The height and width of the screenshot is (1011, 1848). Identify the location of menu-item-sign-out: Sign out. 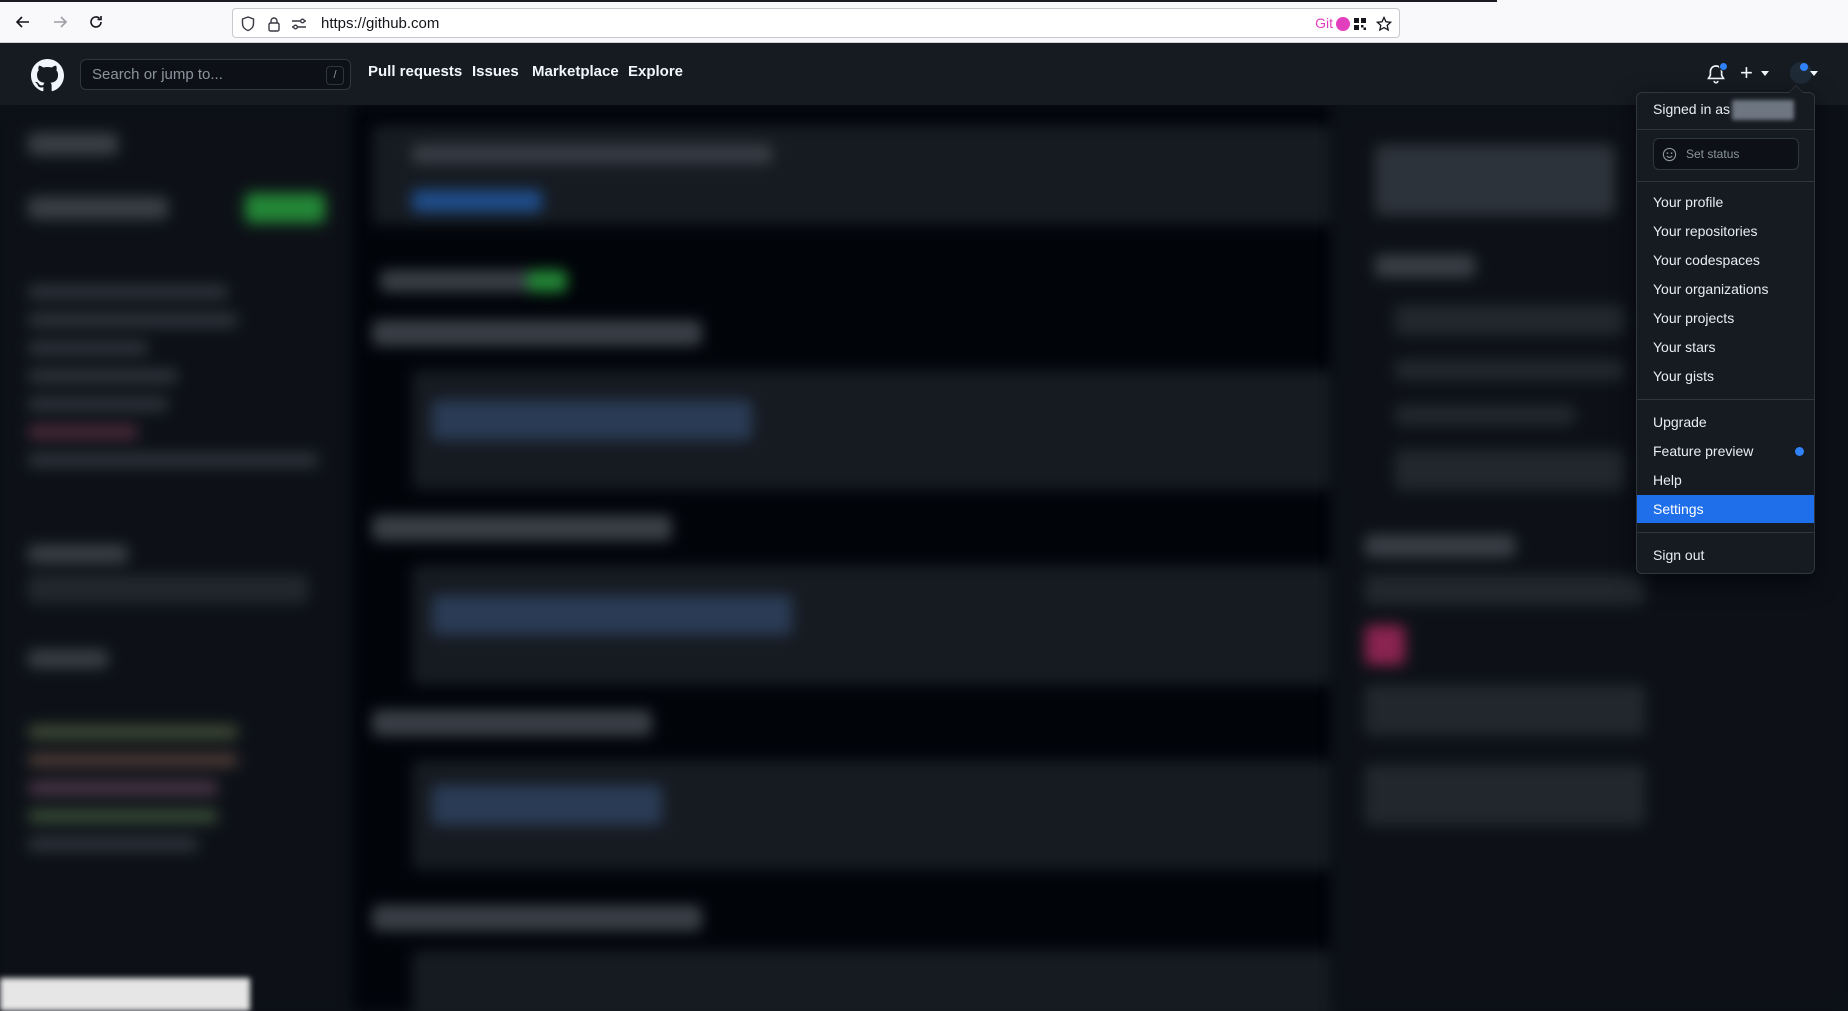
(1725, 555).